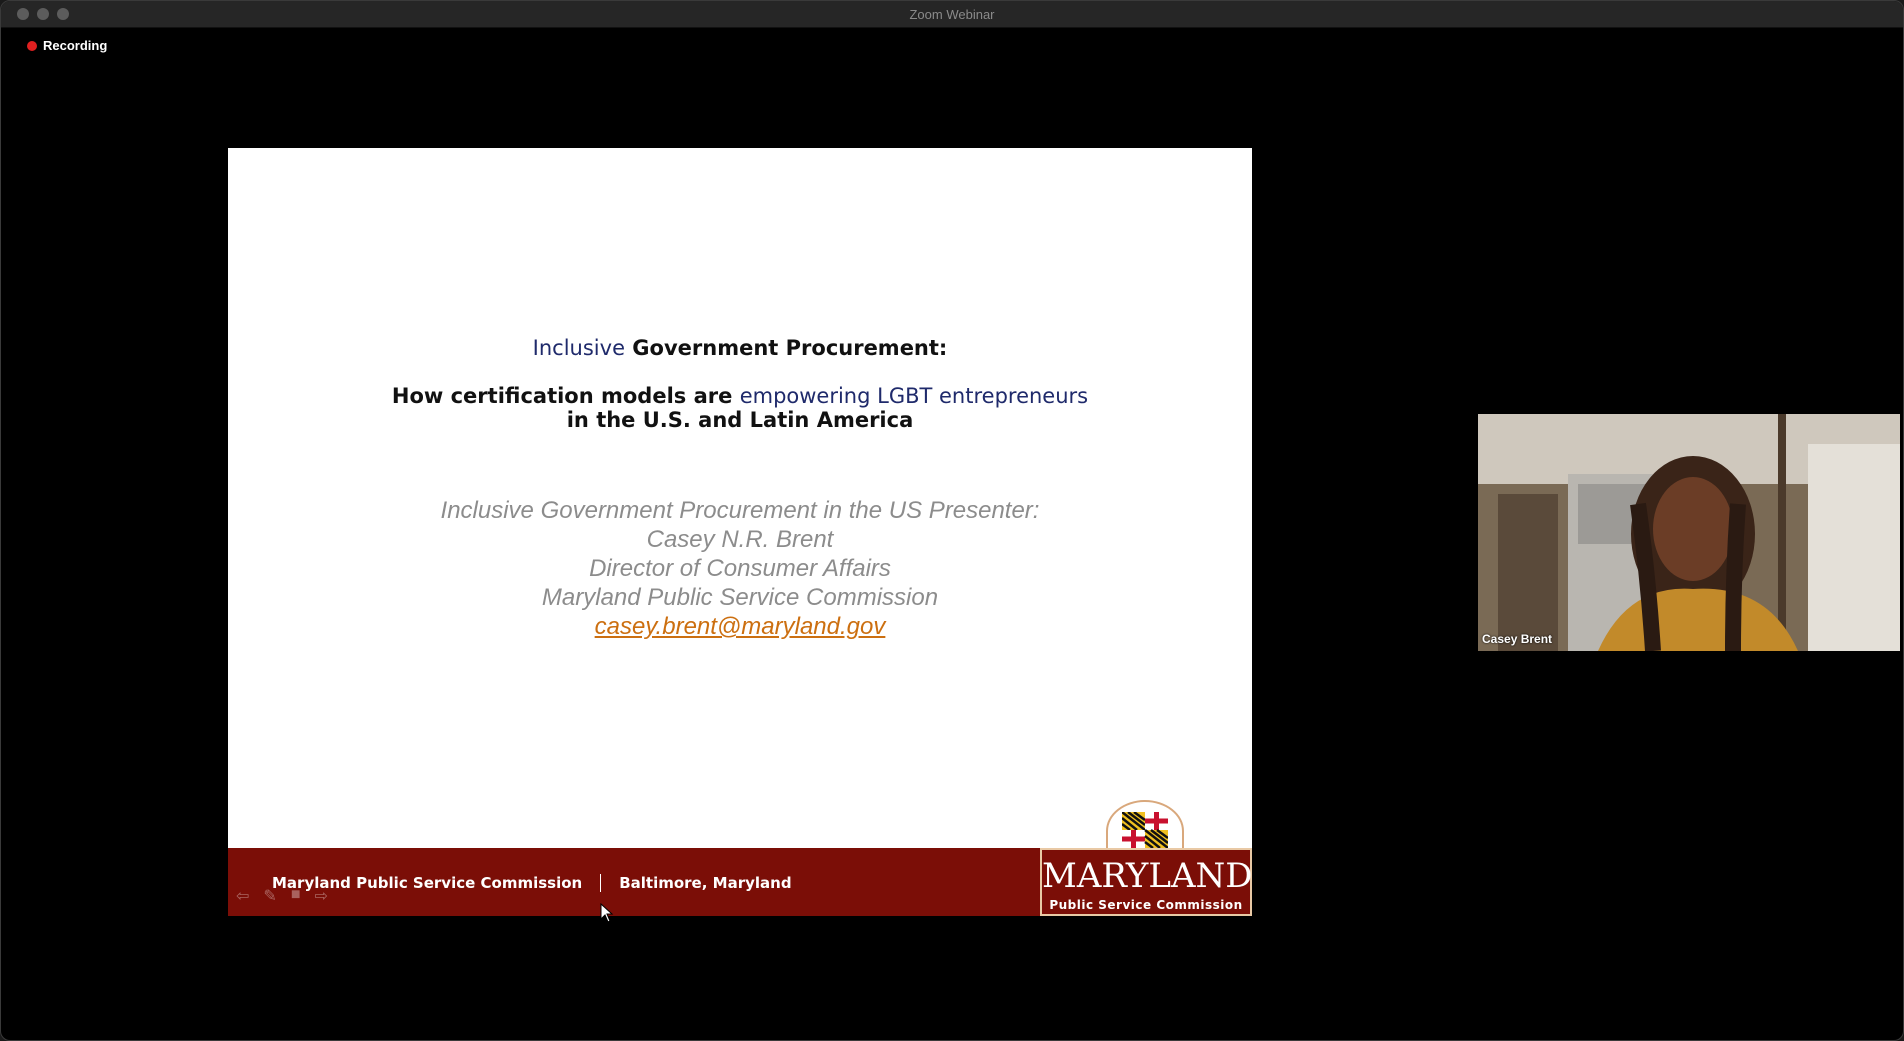 This screenshot has height=1041, width=1904. I want to click on footer-organization: Maryland Public Service Commission, so click(427, 883).